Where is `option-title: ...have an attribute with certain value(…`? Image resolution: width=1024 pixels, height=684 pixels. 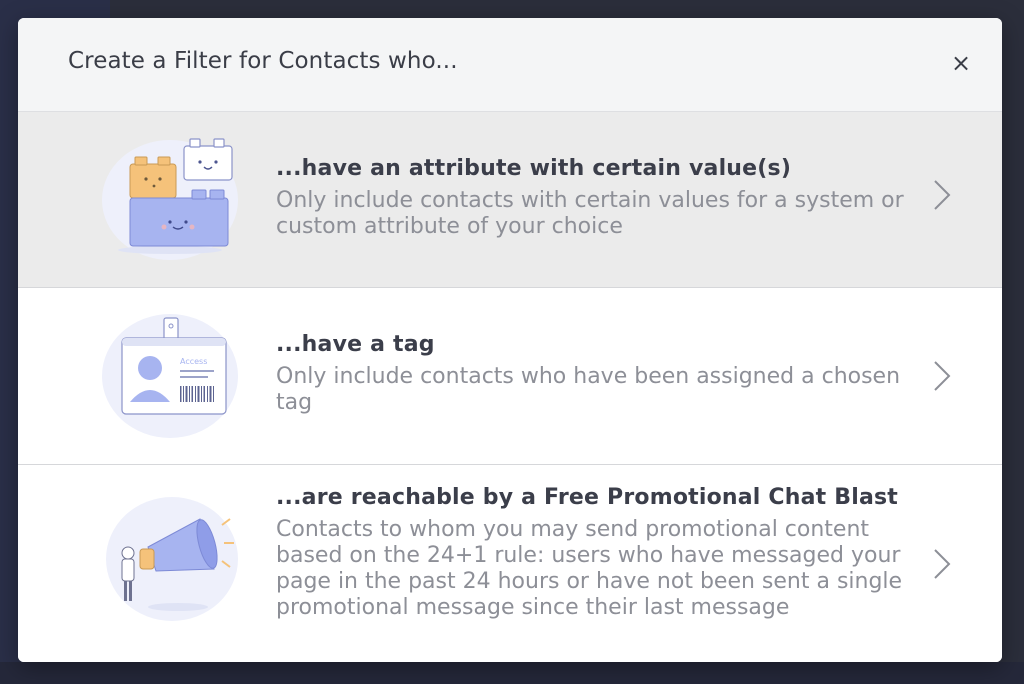
option-title: ...have an attribute with certain value(… is located at coordinates (534, 168).